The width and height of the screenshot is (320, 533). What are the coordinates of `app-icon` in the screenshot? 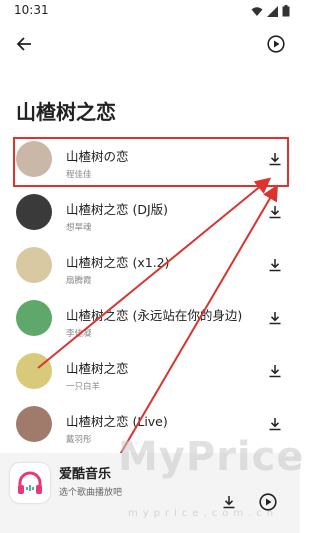 It's located at (30, 483).